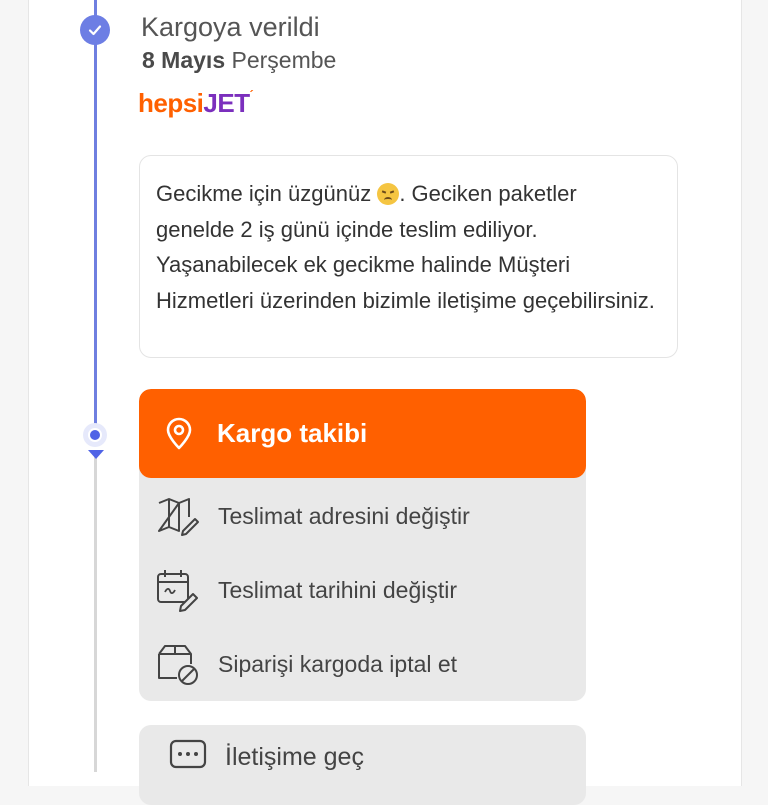 The width and height of the screenshot is (768, 805). What do you see at coordinates (171, 103) in the screenshot?
I see `carrier-logo-part1: hepsi` at bounding box center [171, 103].